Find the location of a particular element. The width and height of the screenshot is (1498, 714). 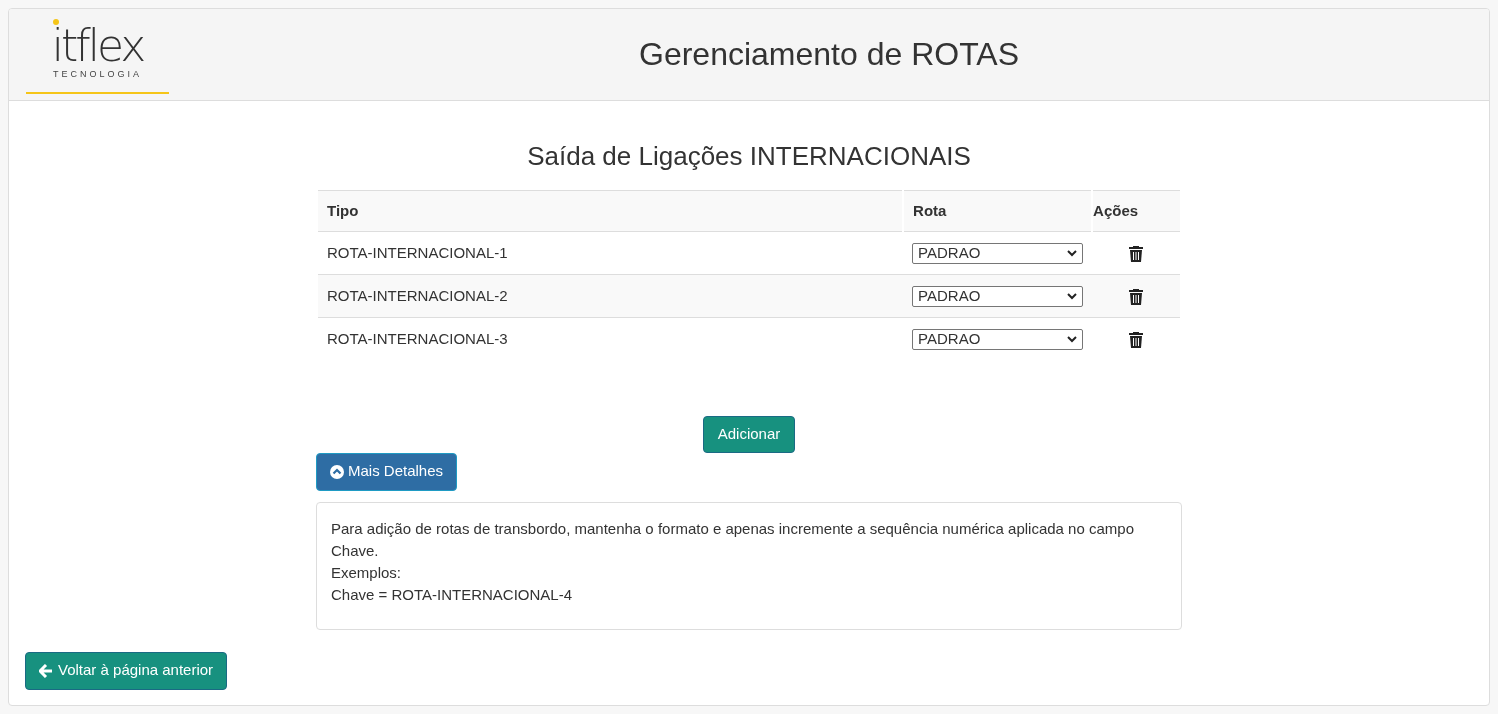

details-text: Chave = ROTA-INTERNACIONAL-4 is located at coordinates (452, 594).